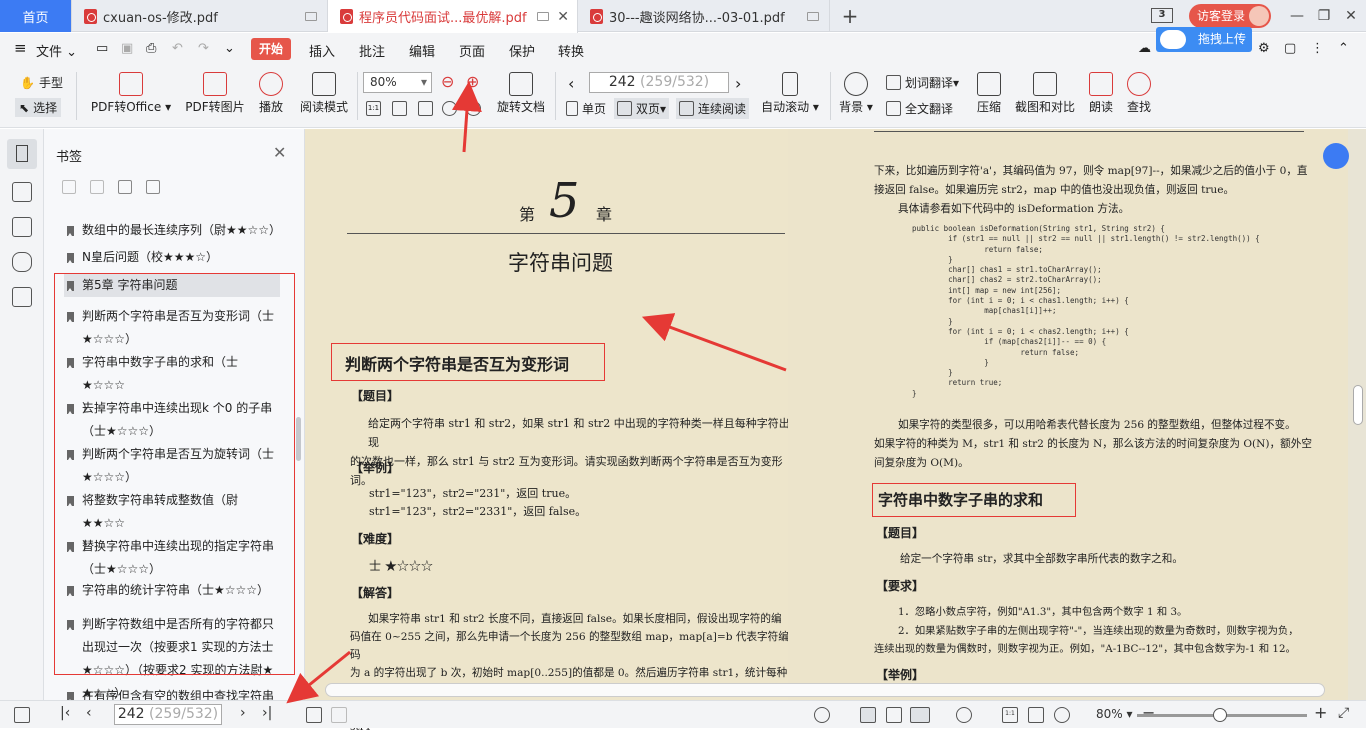 This screenshot has width=1366, height=736. What do you see at coordinates (451, 108) in the screenshot?
I see `rotate-left-icon` at bounding box center [451, 108].